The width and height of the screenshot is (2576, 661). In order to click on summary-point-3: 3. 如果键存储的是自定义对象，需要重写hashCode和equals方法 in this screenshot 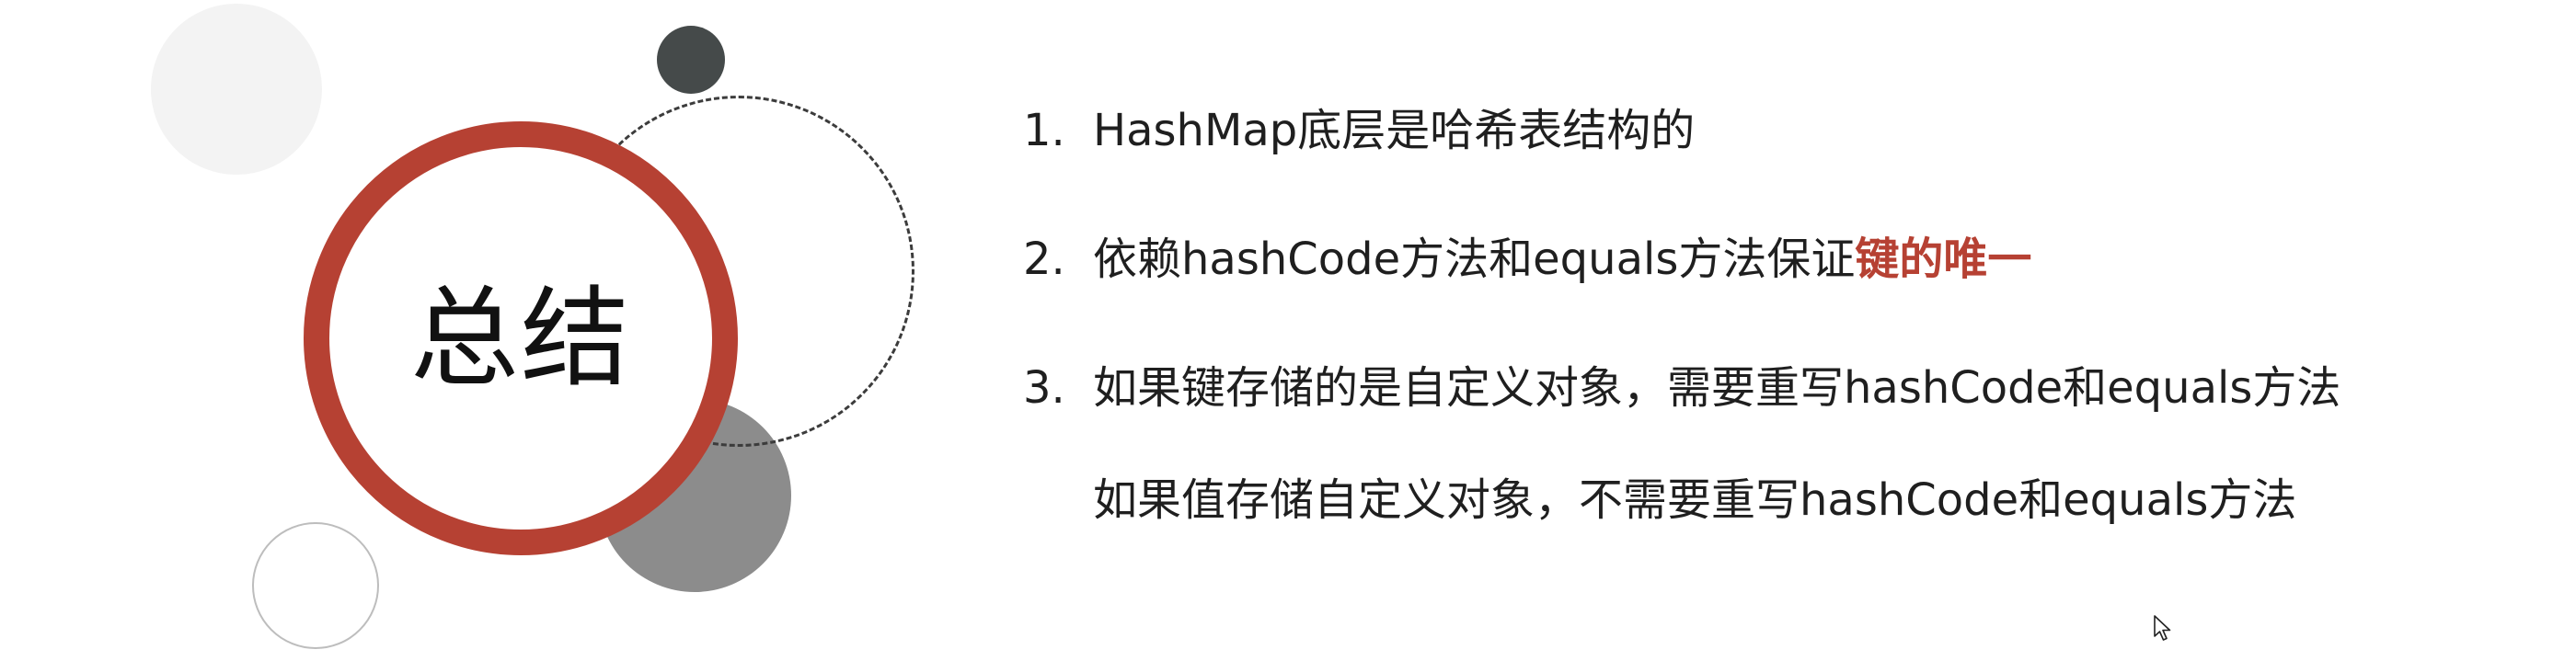, I will do `click(1681, 388)`.